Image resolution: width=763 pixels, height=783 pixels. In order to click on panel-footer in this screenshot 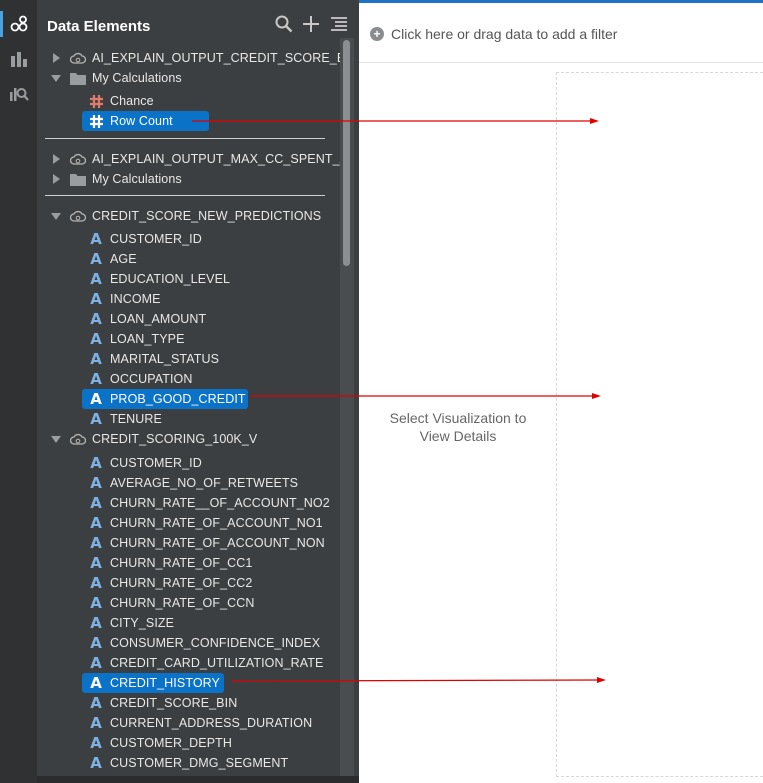, I will do `click(198, 779)`.